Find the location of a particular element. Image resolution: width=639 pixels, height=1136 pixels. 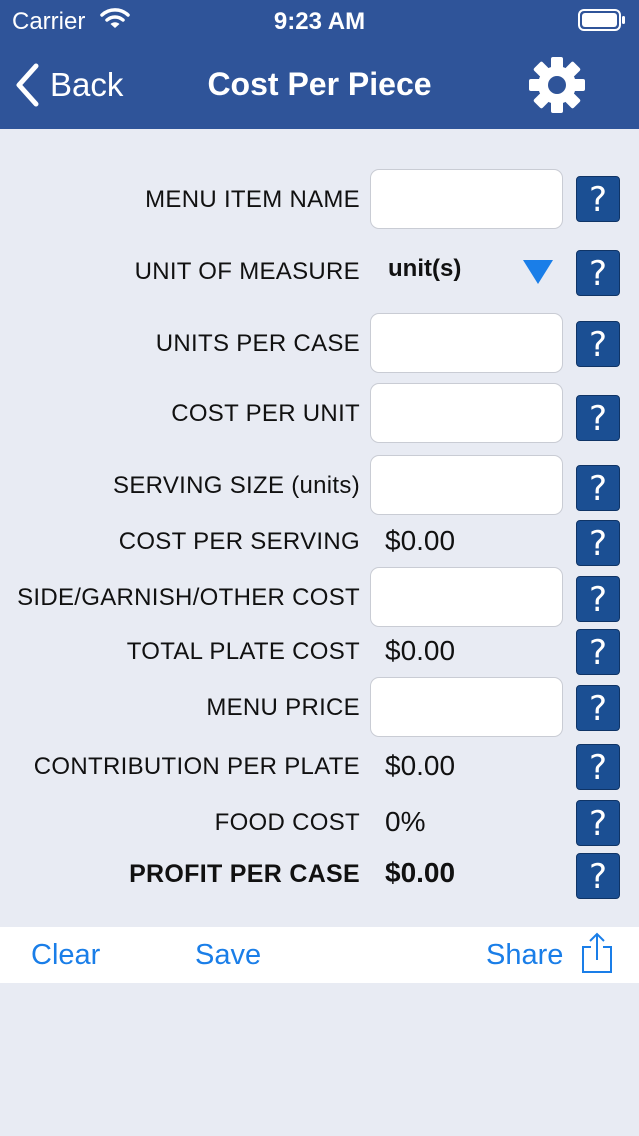

side-garnish-other-cost-label: SIDE/GARNISH/OTHER COST is located at coordinates (188, 597).